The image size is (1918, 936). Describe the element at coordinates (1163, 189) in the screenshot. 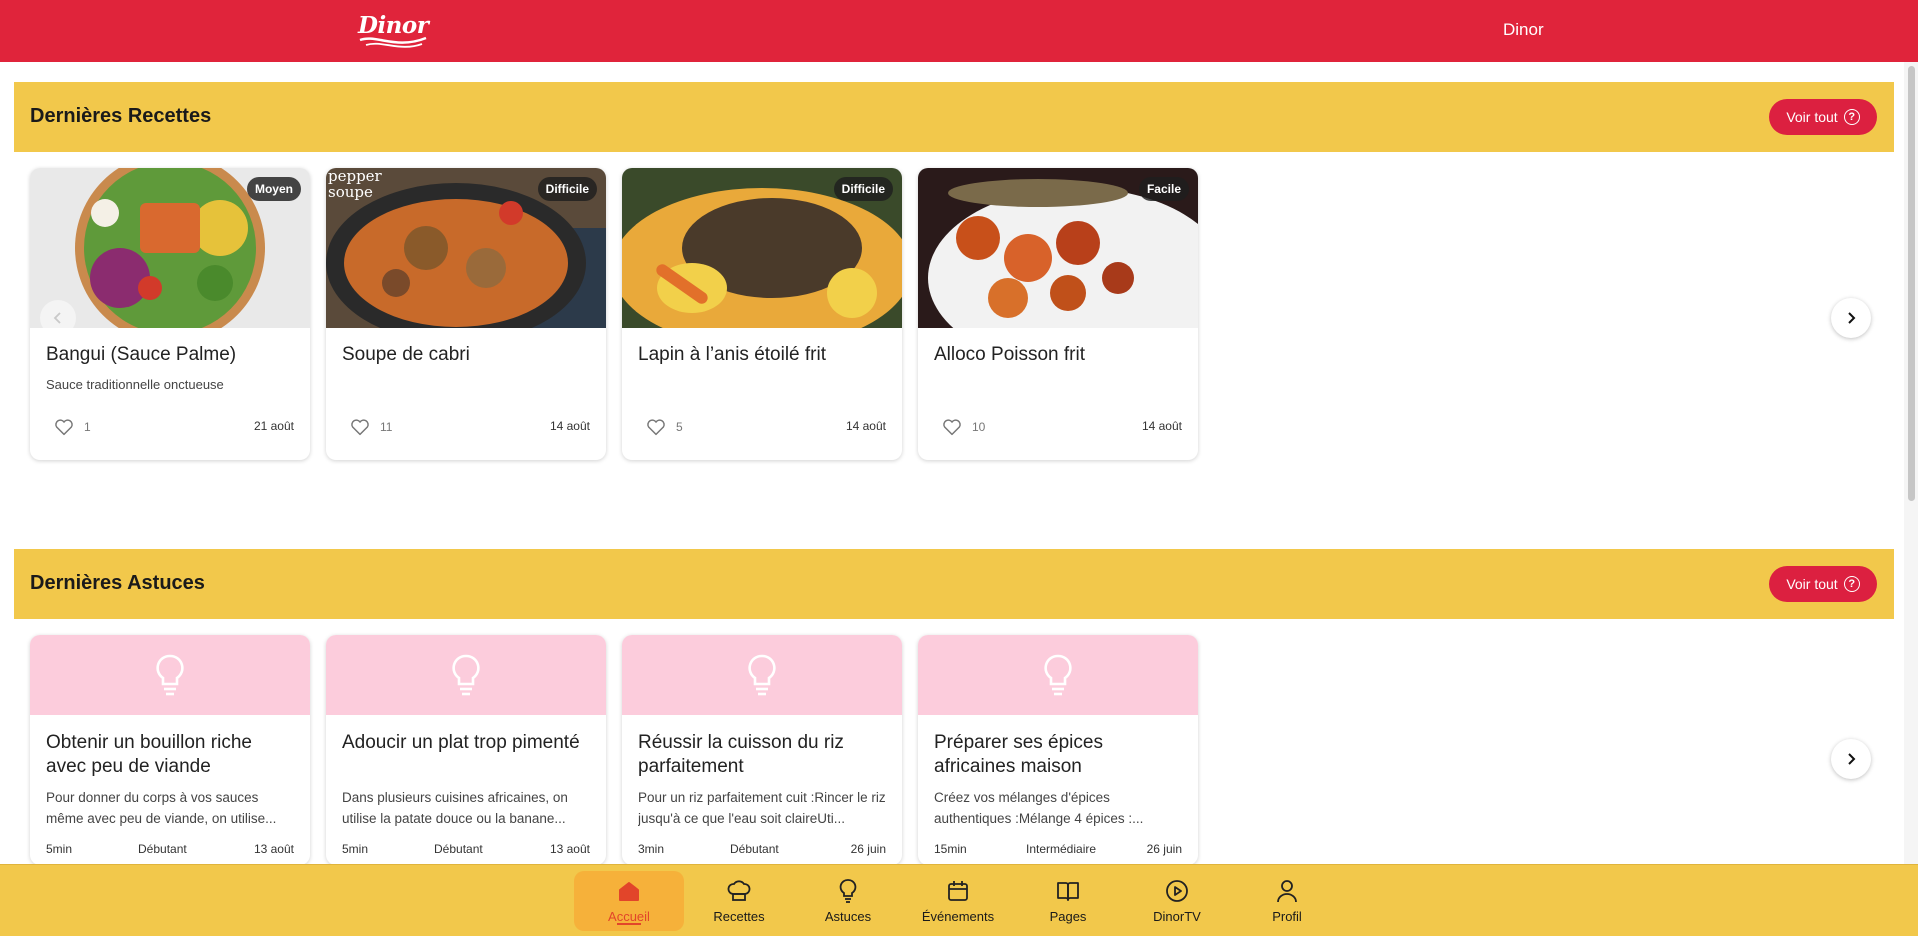

I see `difficulty-badge: Facile` at that location.